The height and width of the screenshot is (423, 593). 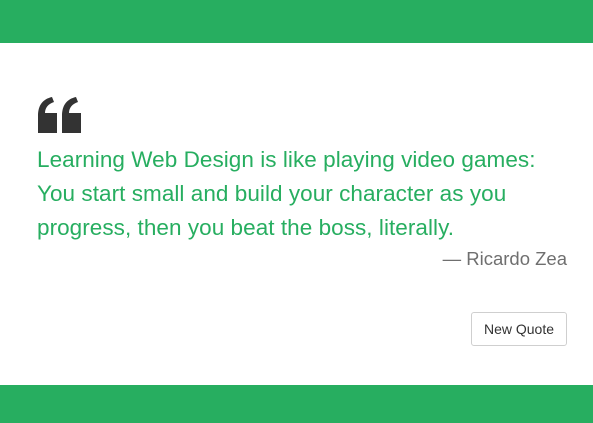 What do you see at coordinates (59, 115) in the screenshot?
I see `left-quote-icon` at bounding box center [59, 115].